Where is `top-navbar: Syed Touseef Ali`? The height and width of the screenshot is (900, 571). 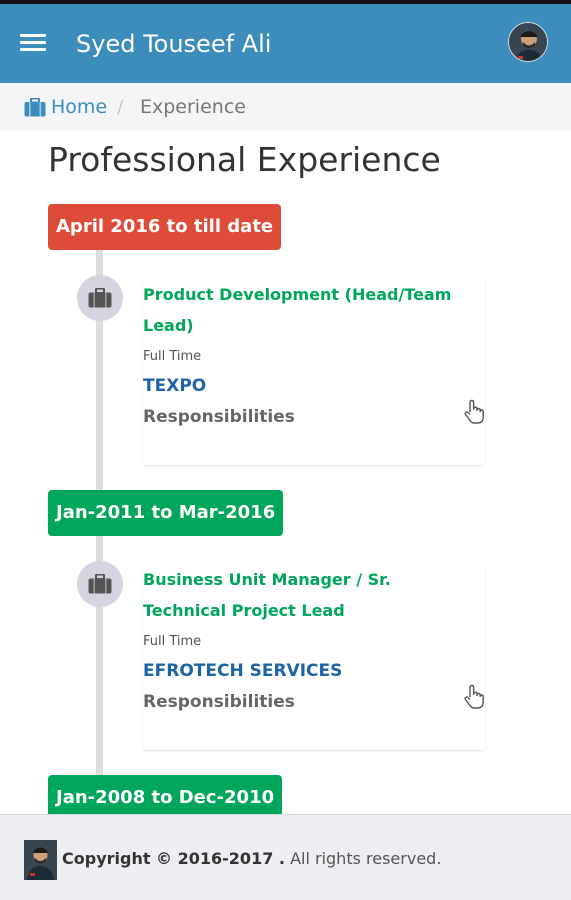
top-navbar: Syed Touseef Ali is located at coordinates (285, 43).